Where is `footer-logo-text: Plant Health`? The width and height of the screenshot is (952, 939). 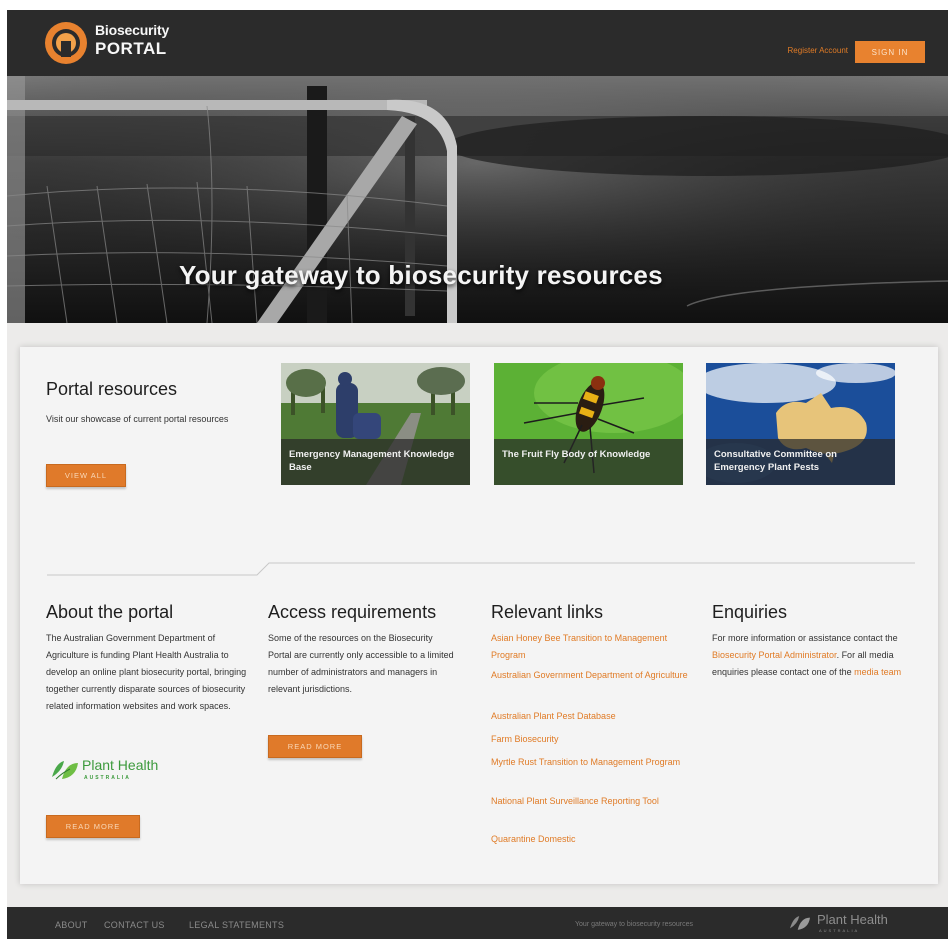 footer-logo-text: Plant Health is located at coordinates (852, 919).